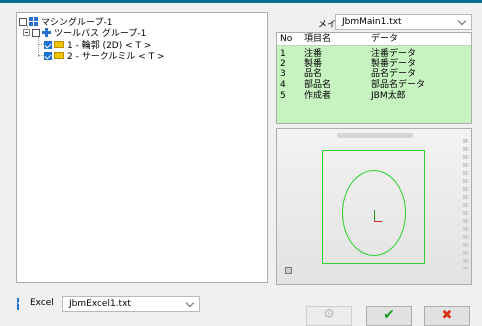  Describe the element at coordinates (378, 221) in the screenshot. I see `x-axis-icon` at that location.